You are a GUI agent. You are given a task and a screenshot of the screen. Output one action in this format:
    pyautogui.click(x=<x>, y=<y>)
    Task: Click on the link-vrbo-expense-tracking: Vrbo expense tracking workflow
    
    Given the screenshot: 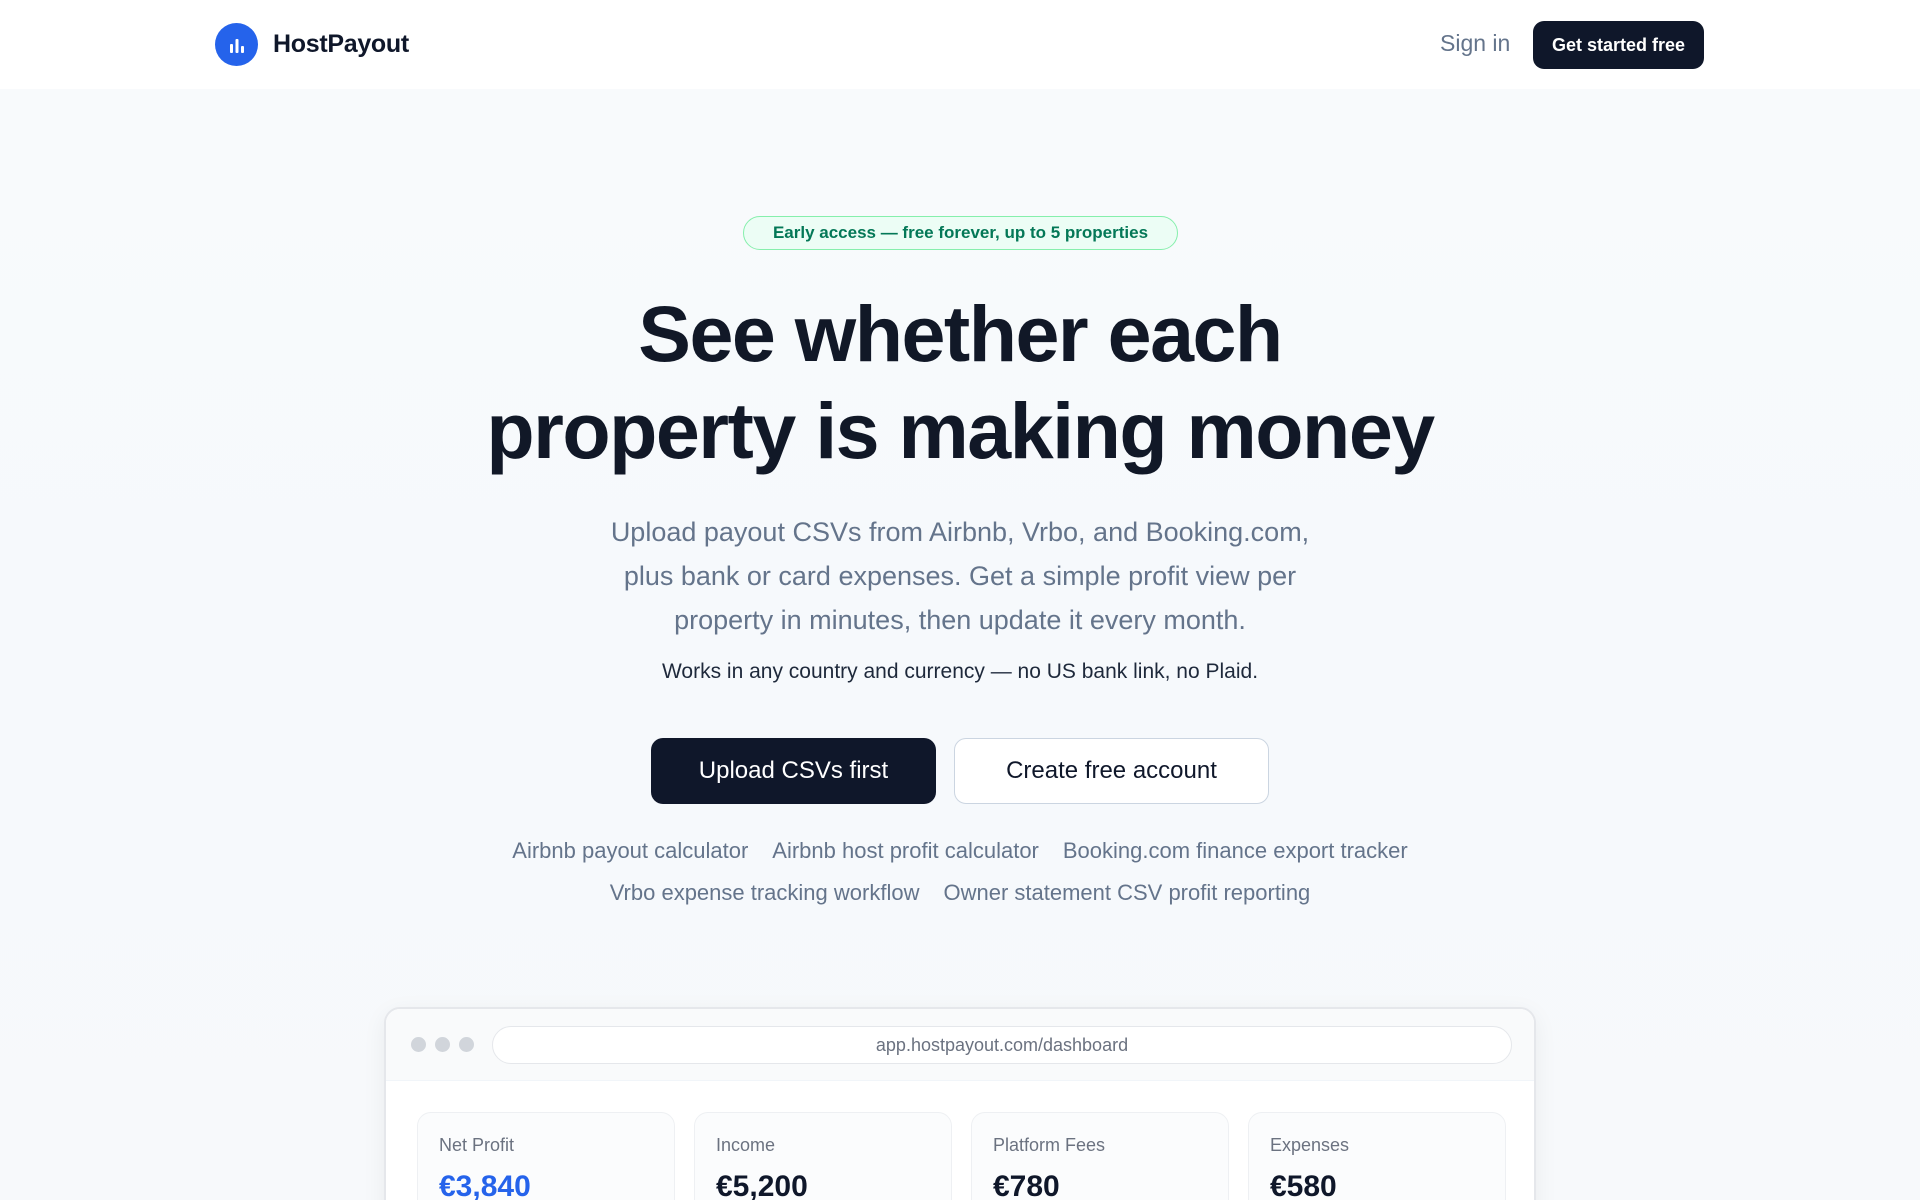 What is the action you would take?
    pyautogui.click(x=765, y=893)
    